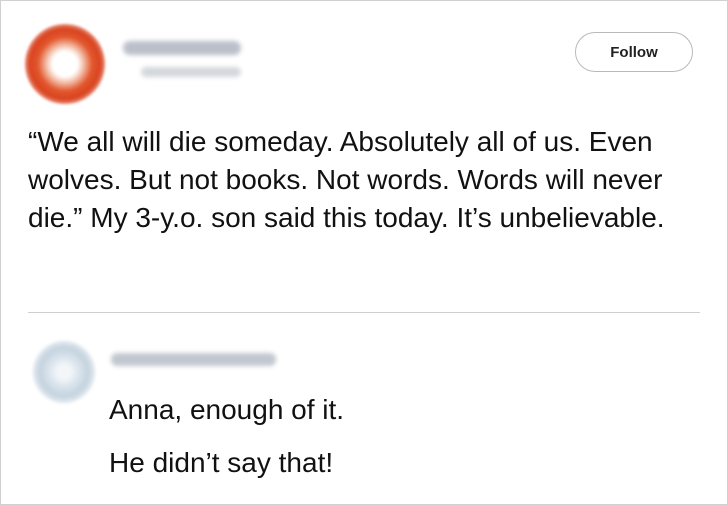 Image resolution: width=728 pixels, height=505 pixels. What do you see at coordinates (182, 48) in the screenshot?
I see `author-name-blurred` at bounding box center [182, 48].